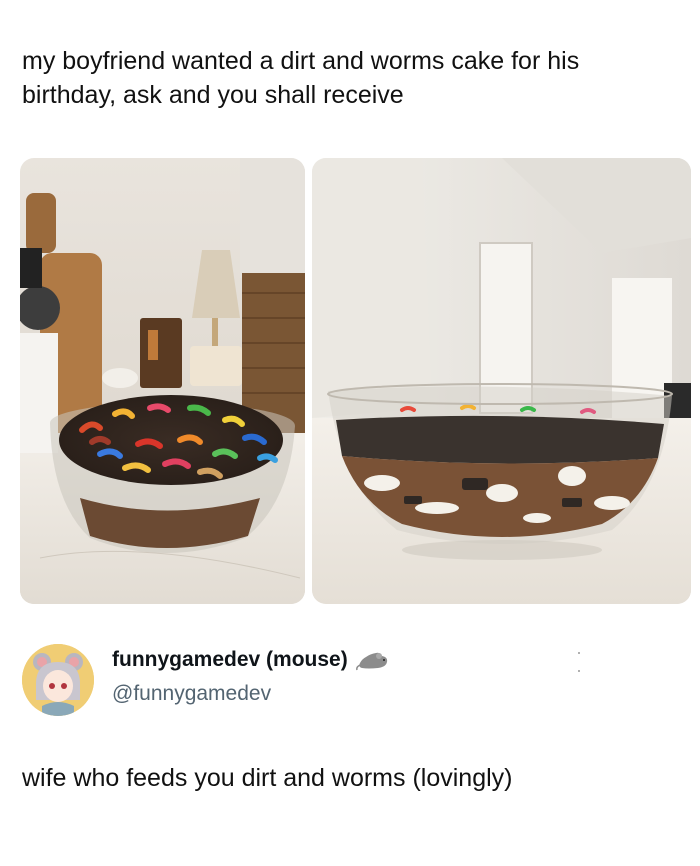 Image resolution: width=700 pixels, height=866 pixels. What do you see at coordinates (350, 680) in the screenshot?
I see `reply-header: funnygamedev (mouse) @funnygamedev` at bounding box center [350, 680].